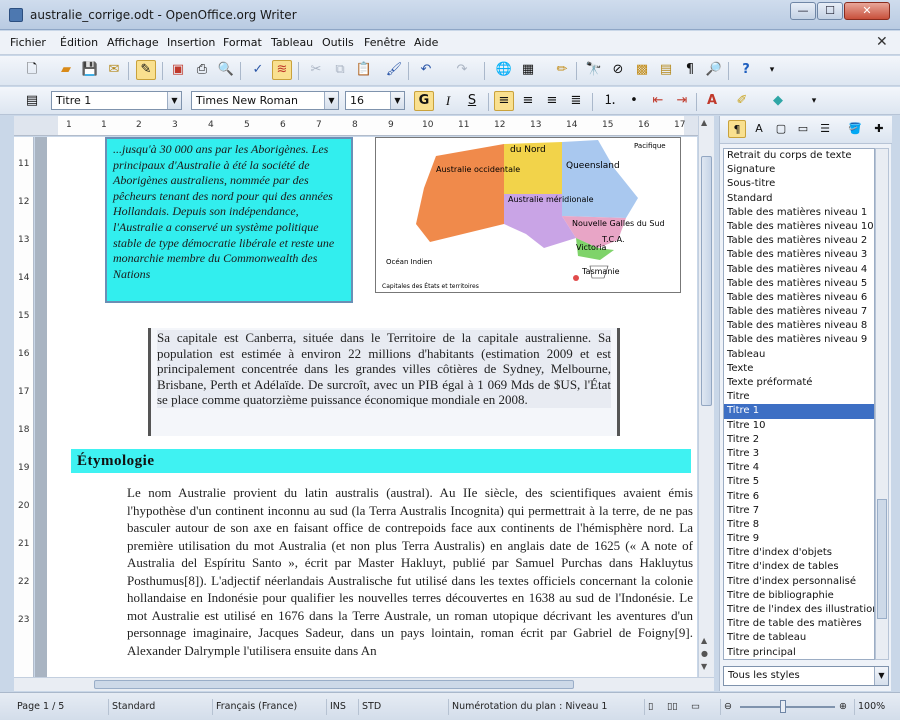 The image size is (900, 720). I want to click on zoom-slider, so click(787, 707).